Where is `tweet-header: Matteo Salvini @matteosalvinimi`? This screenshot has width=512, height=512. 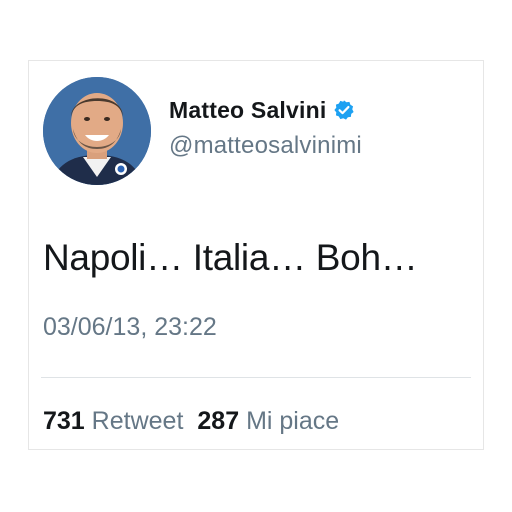 tweet-header: Matteo Salvini @matteosalvinimi is located at coordinates (202, 131).